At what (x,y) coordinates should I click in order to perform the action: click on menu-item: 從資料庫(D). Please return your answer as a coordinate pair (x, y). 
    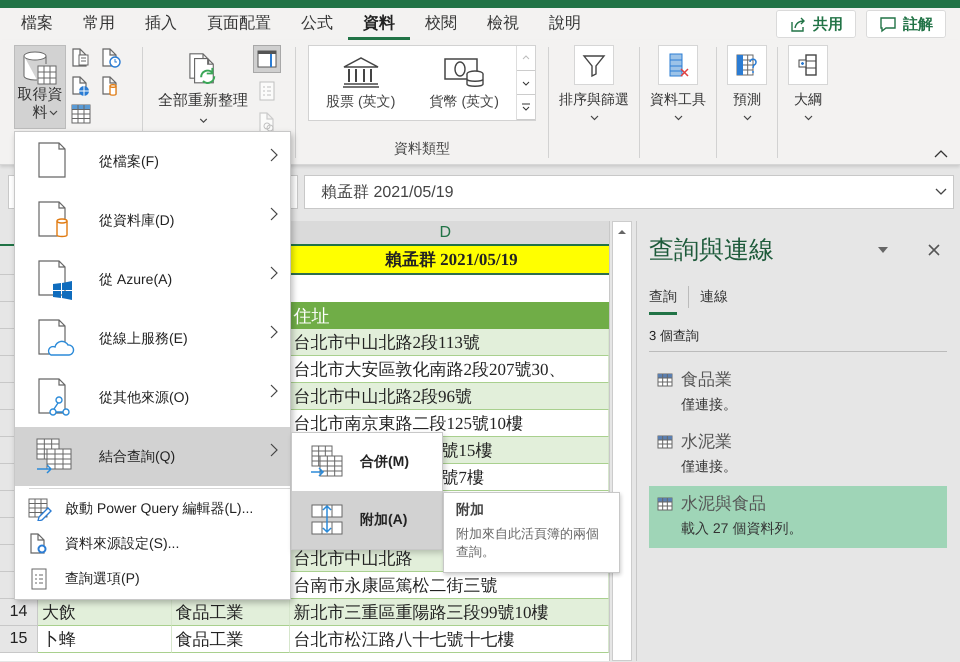
    Looking at the image, I should click on (152, 220).